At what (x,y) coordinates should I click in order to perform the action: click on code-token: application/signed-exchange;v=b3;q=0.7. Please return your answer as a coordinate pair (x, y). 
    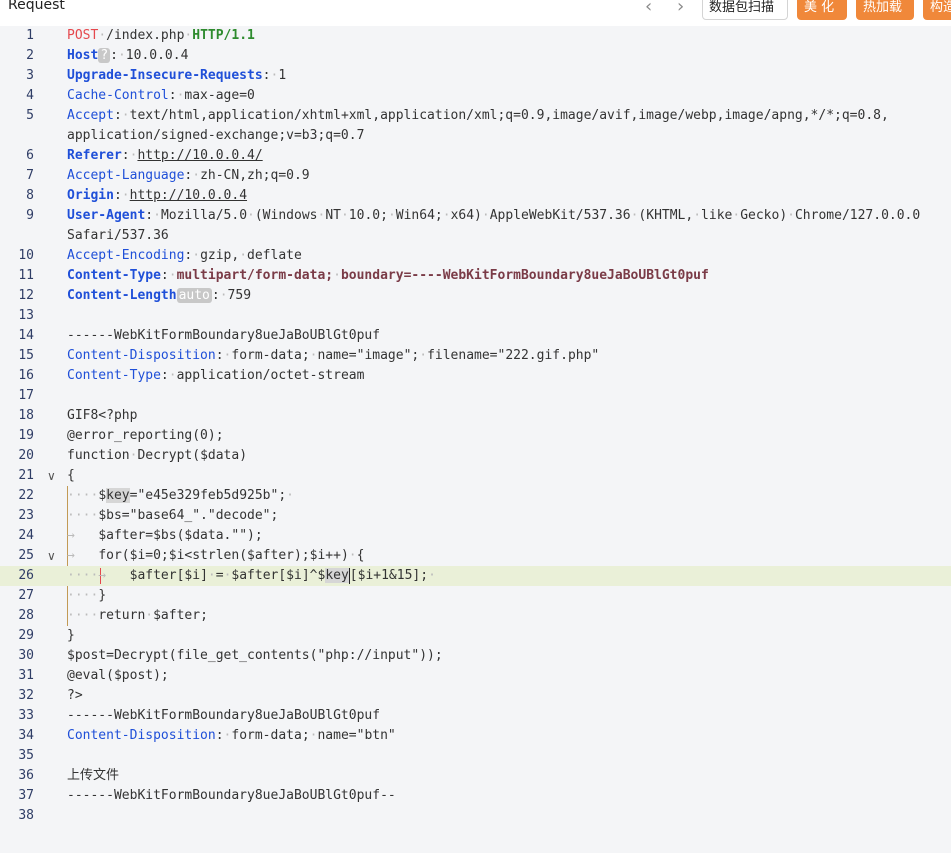
    Looking at the image, I should click on (216, 135).